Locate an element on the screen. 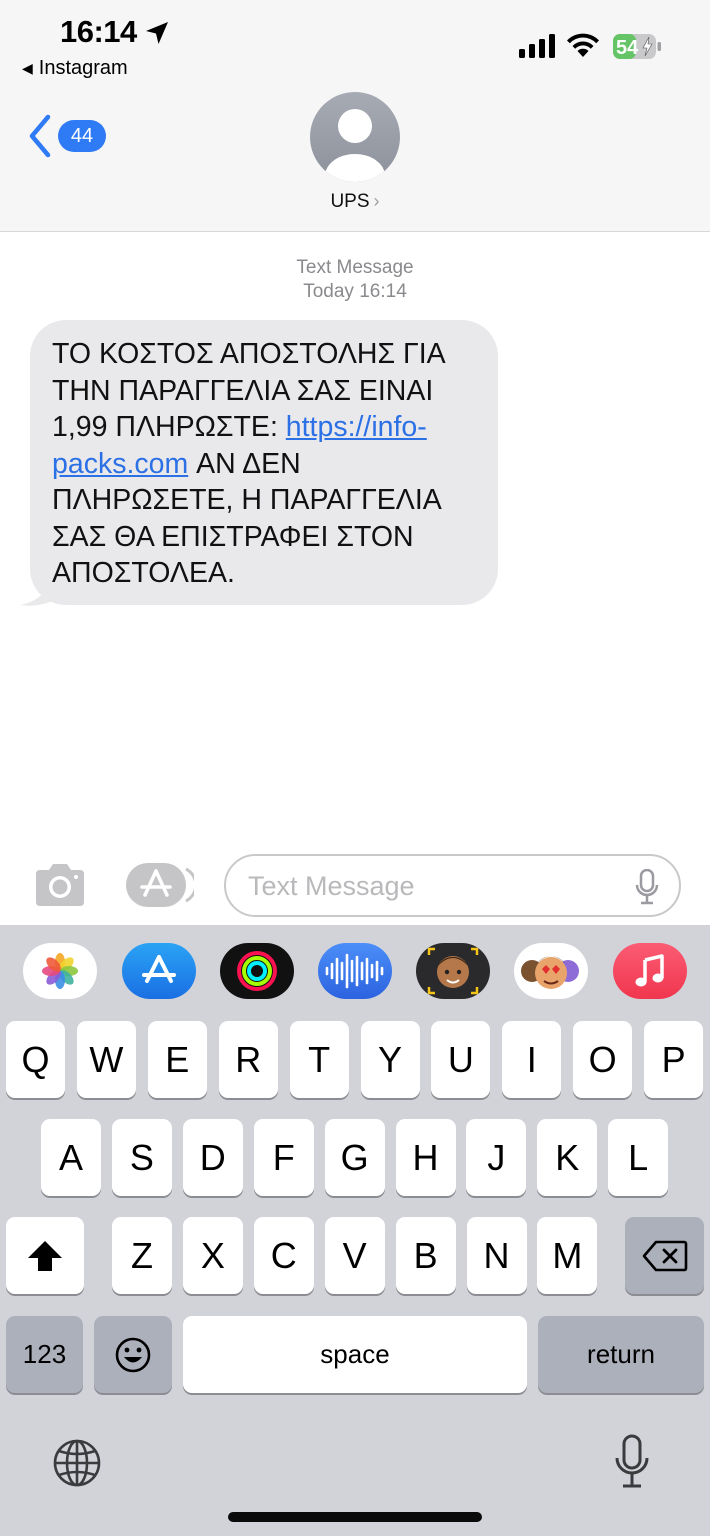 This screenshot has height=1536, width=710. chevron-right-icon: › is located at coordinates (376, 201).